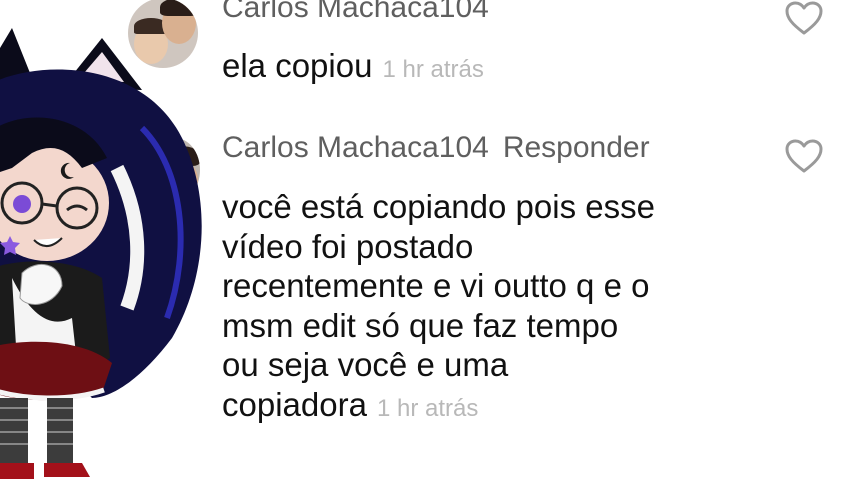  I want to click on comment-line: copiadora, so click(294, 404).